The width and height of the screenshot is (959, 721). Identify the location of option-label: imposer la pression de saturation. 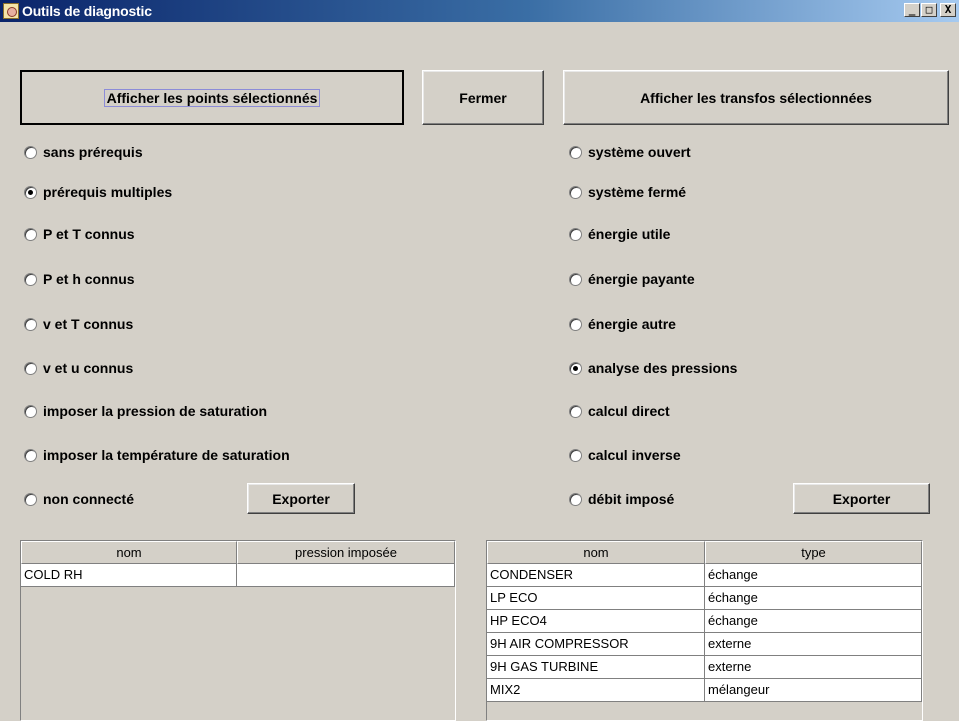
(155, 411).